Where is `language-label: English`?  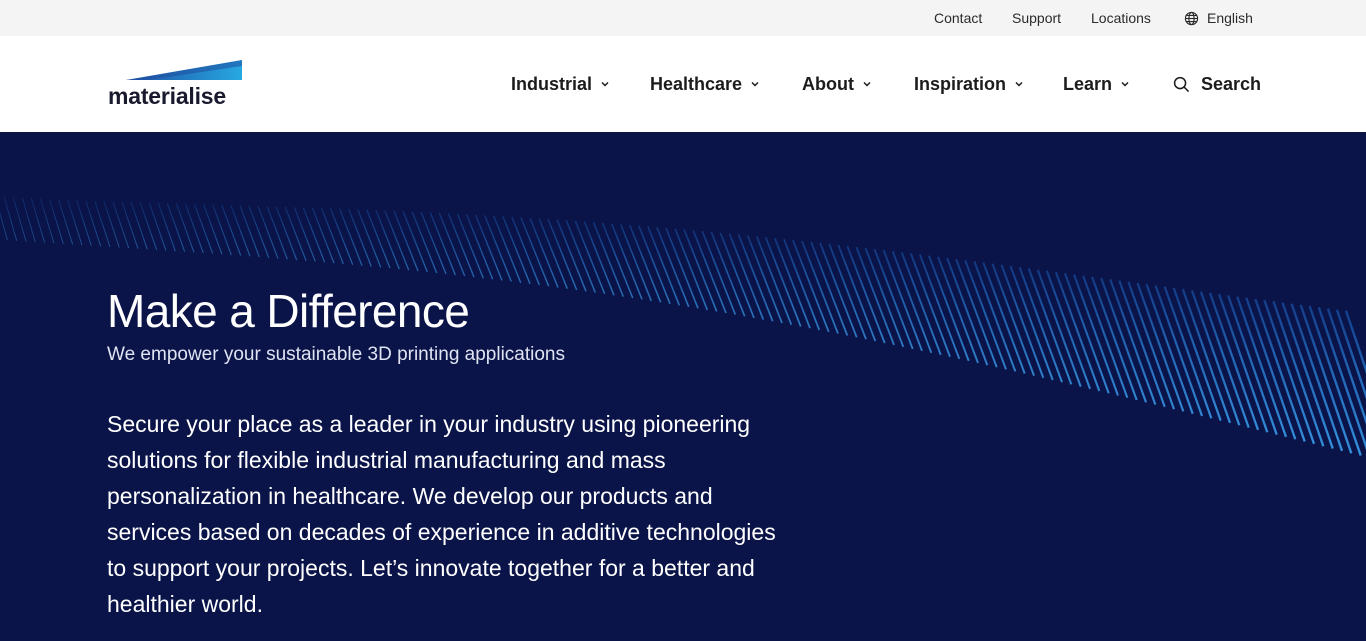
language-label: English is located at coordinates (1230, 18).